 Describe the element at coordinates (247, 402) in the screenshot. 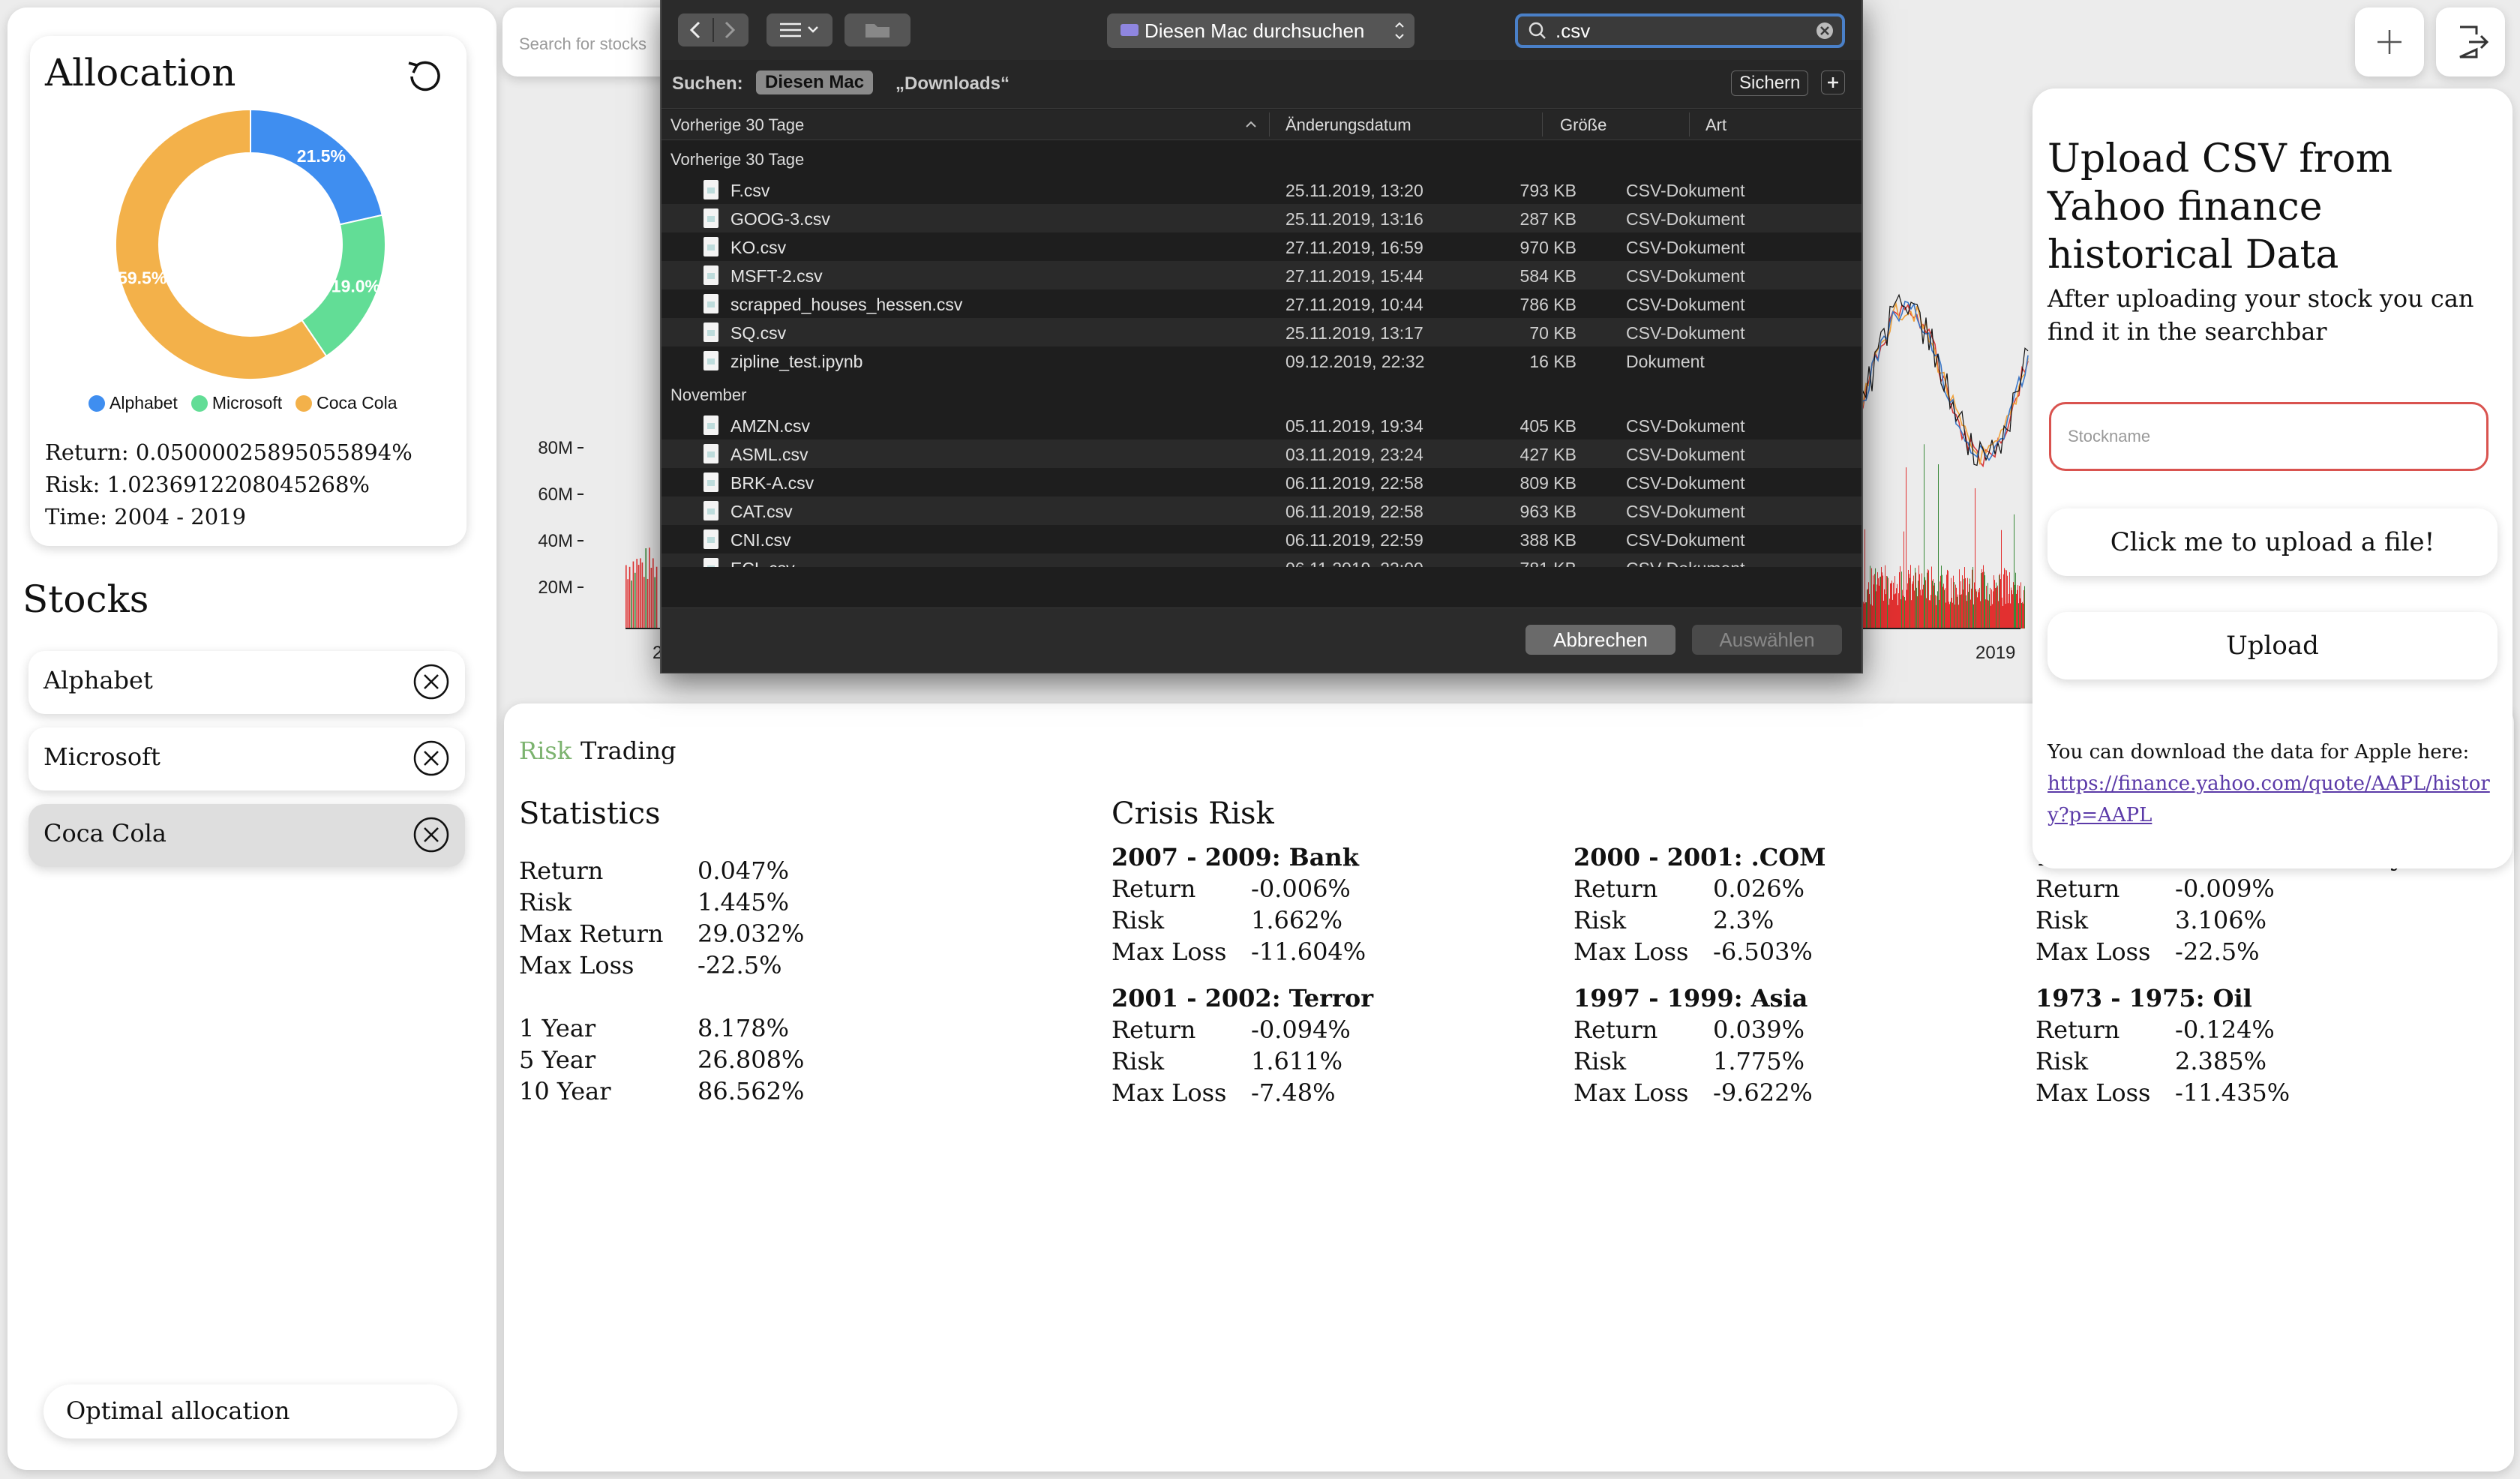

I see `legend-label: Microsoft` at that location.